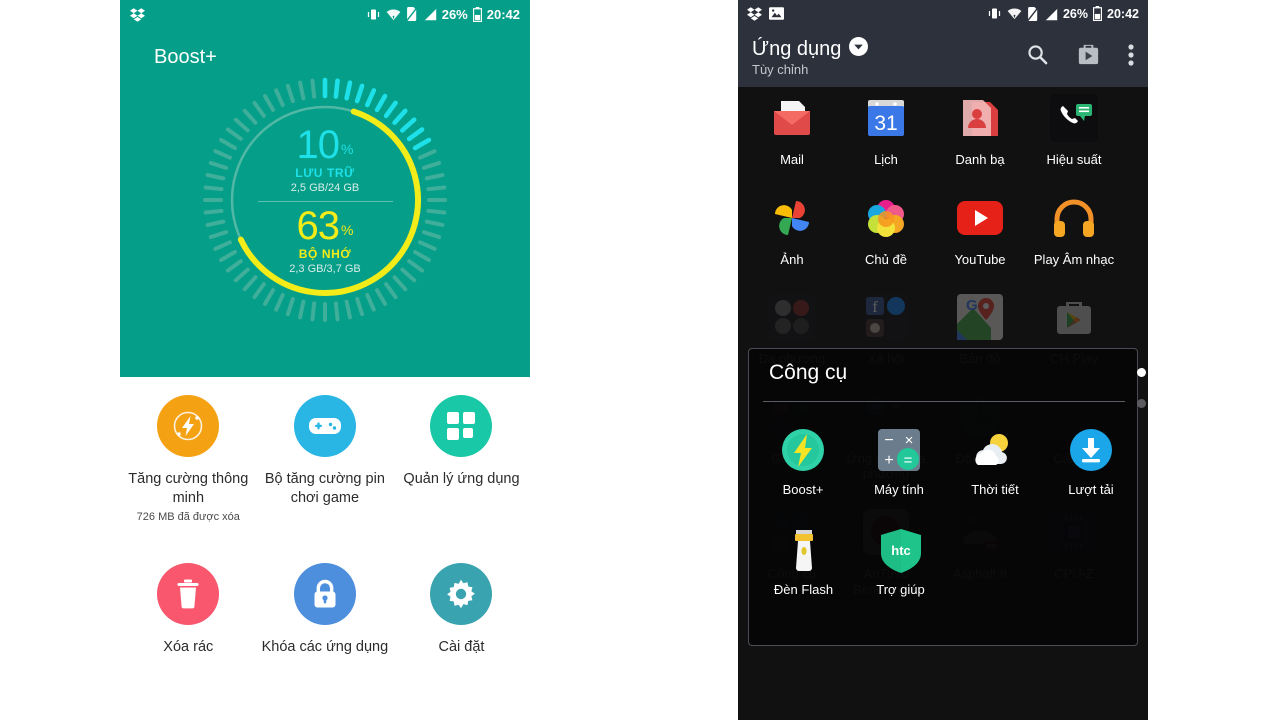 This screenshot has height=720, width=1280. I want to click on boost-bolt-icon, so click(188, 426).